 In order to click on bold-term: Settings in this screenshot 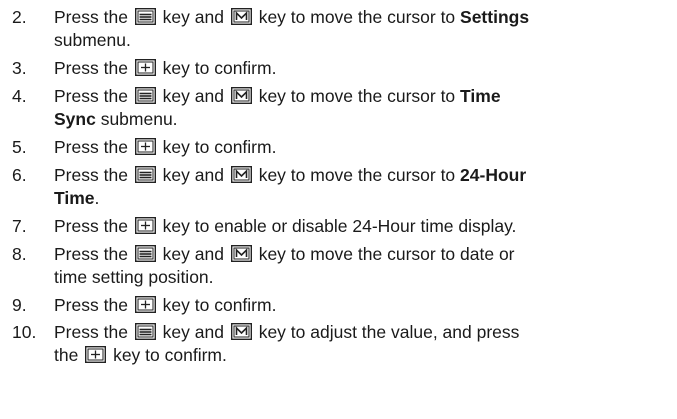, I will do `click(495, 17)`.